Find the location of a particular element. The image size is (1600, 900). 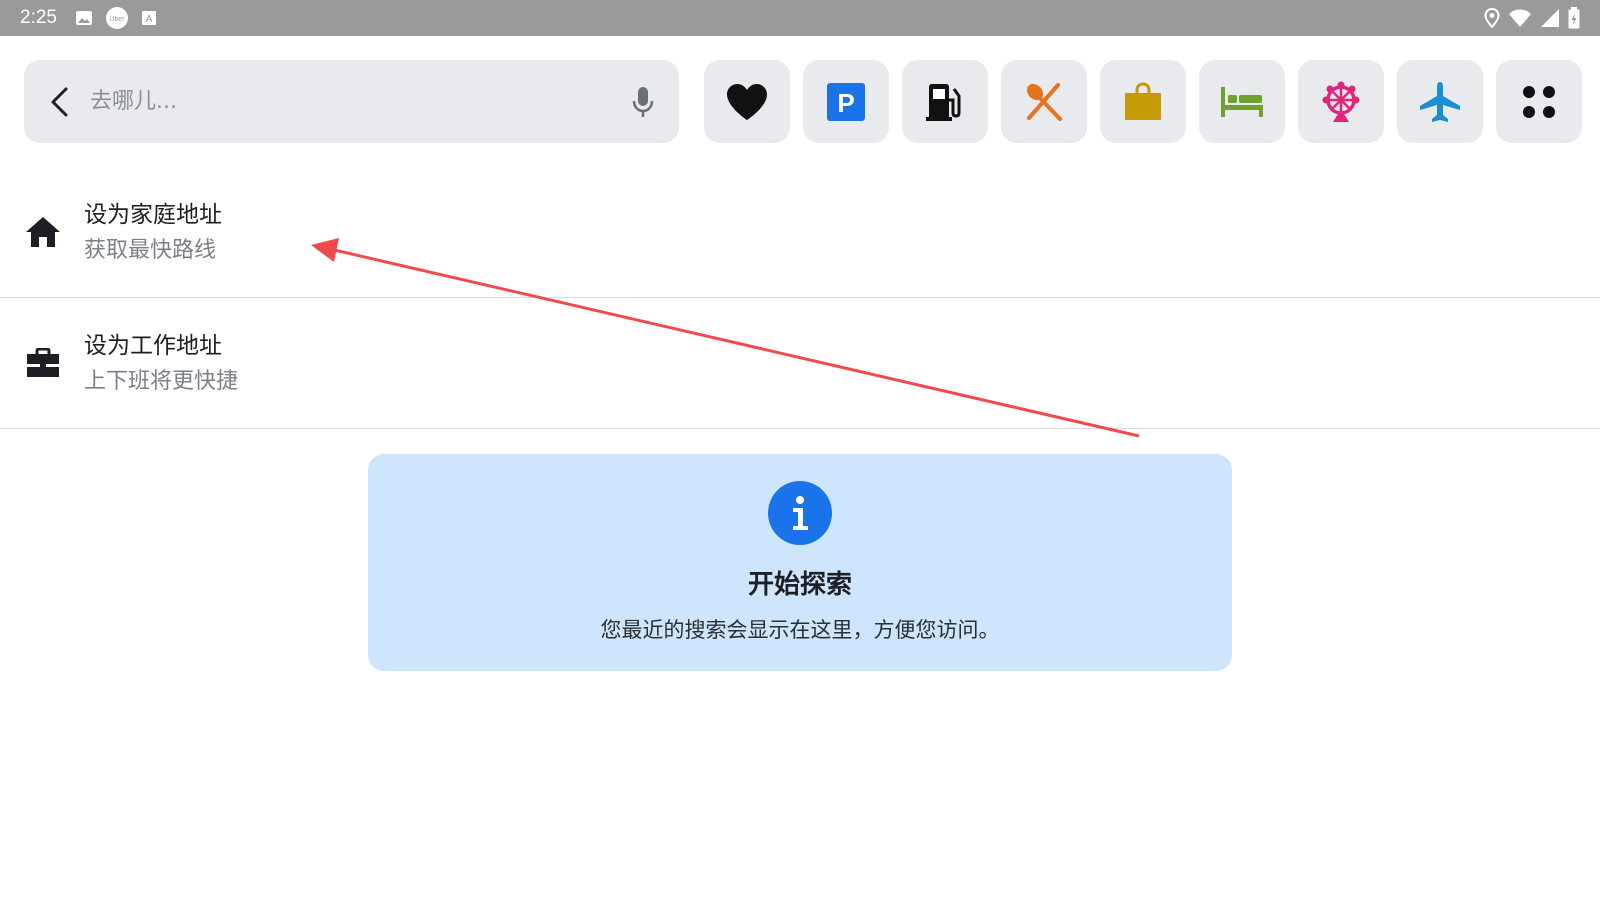

microphone-icon is located at coordinates (643, 101).